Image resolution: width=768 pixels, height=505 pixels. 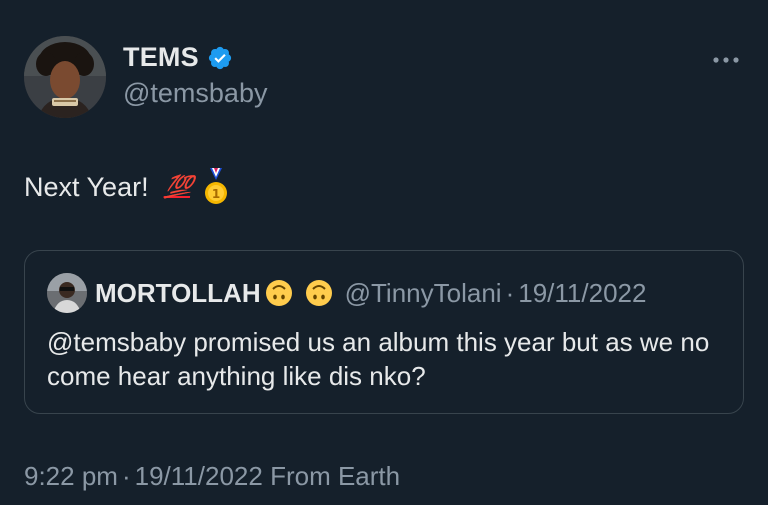 I want to click on tweet-text: Next Year! 💯 1, so click(x=126, y=187).